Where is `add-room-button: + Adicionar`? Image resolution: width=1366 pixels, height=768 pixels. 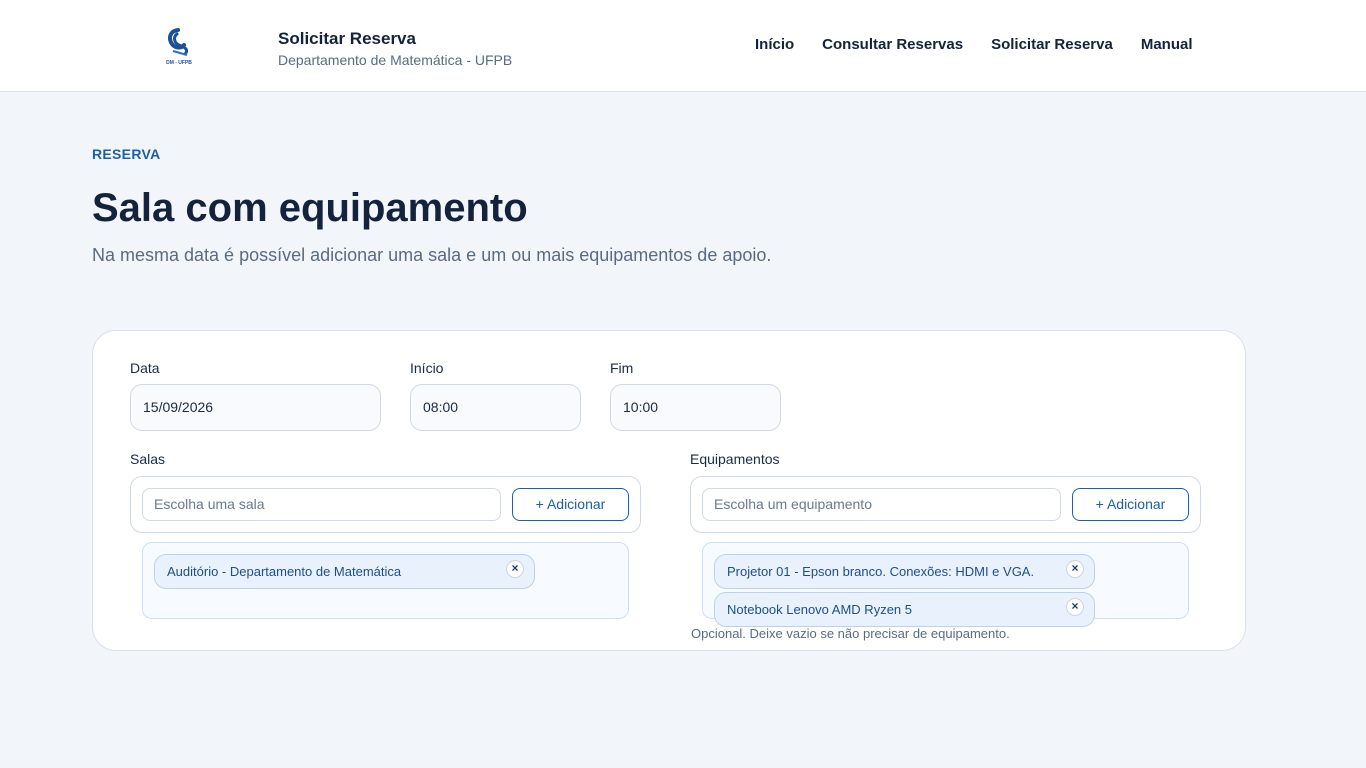
add-room-button: + Adicionar is located at coordinates (570, 504).